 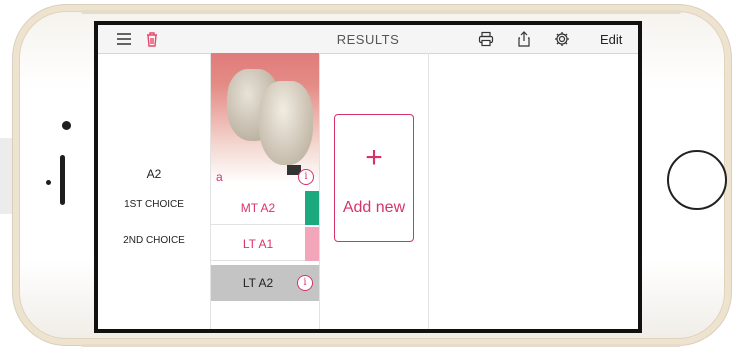 What do you see at coordinates (154, 204) in the screenshot?
I see `first-choice-label: 1ST CHOICE` at bounding box center [154, 204].